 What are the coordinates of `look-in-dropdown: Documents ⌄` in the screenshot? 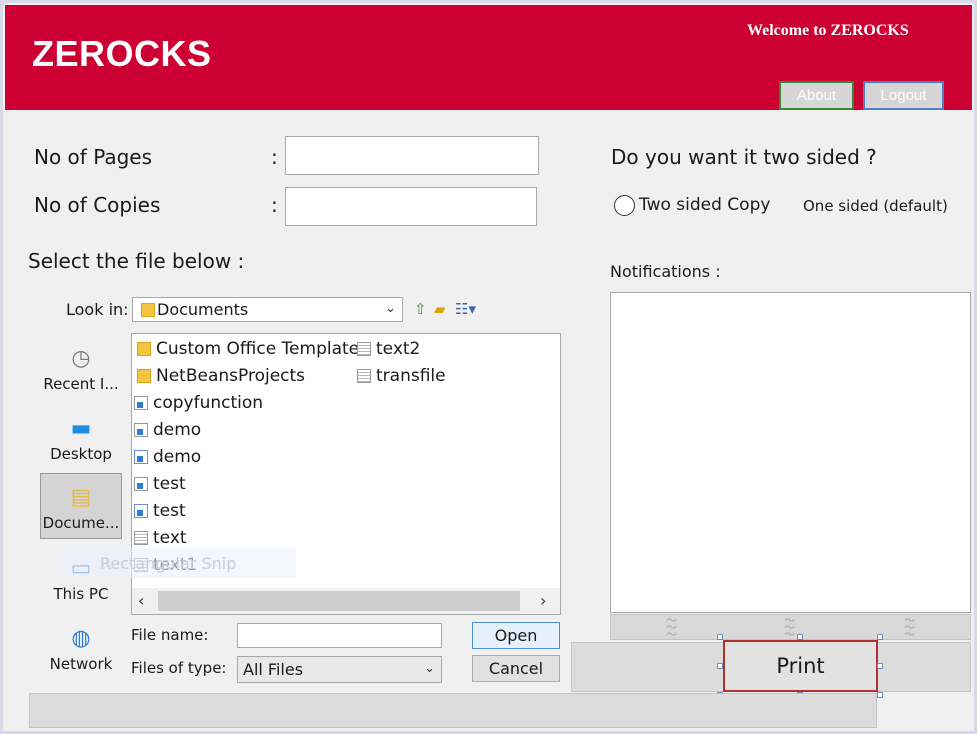 It's located at (267, 309).